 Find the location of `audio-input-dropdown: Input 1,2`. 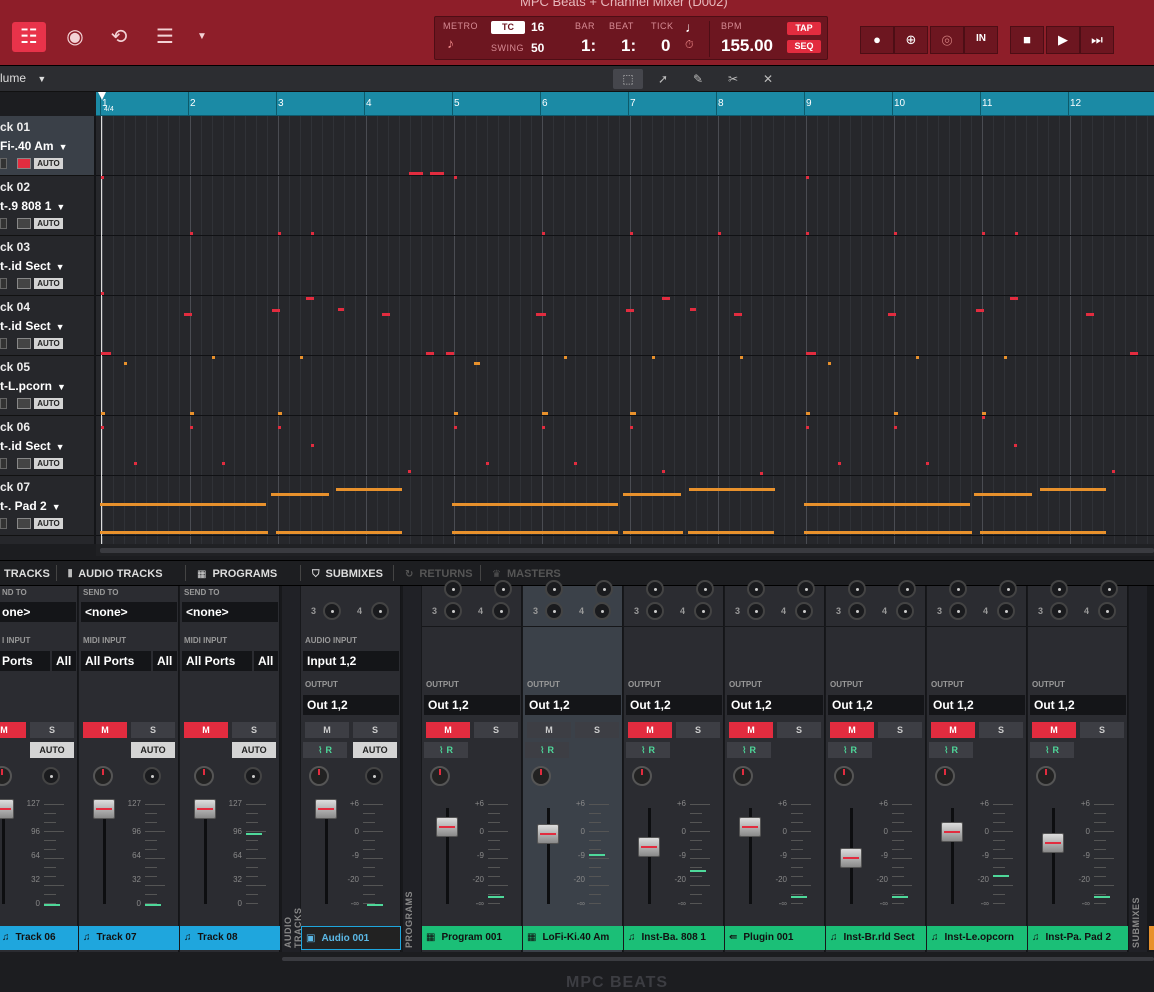

audio-input-dropdown: Input 1,2 is located at coordinates (351, 661).